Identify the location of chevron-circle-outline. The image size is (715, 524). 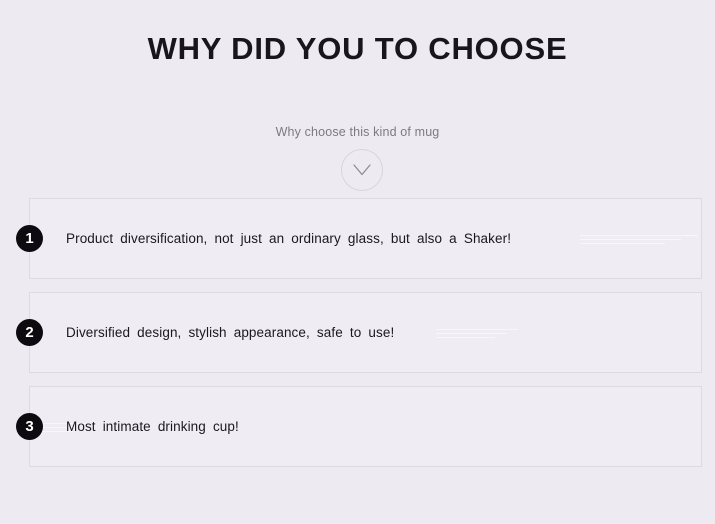
(362, 170).